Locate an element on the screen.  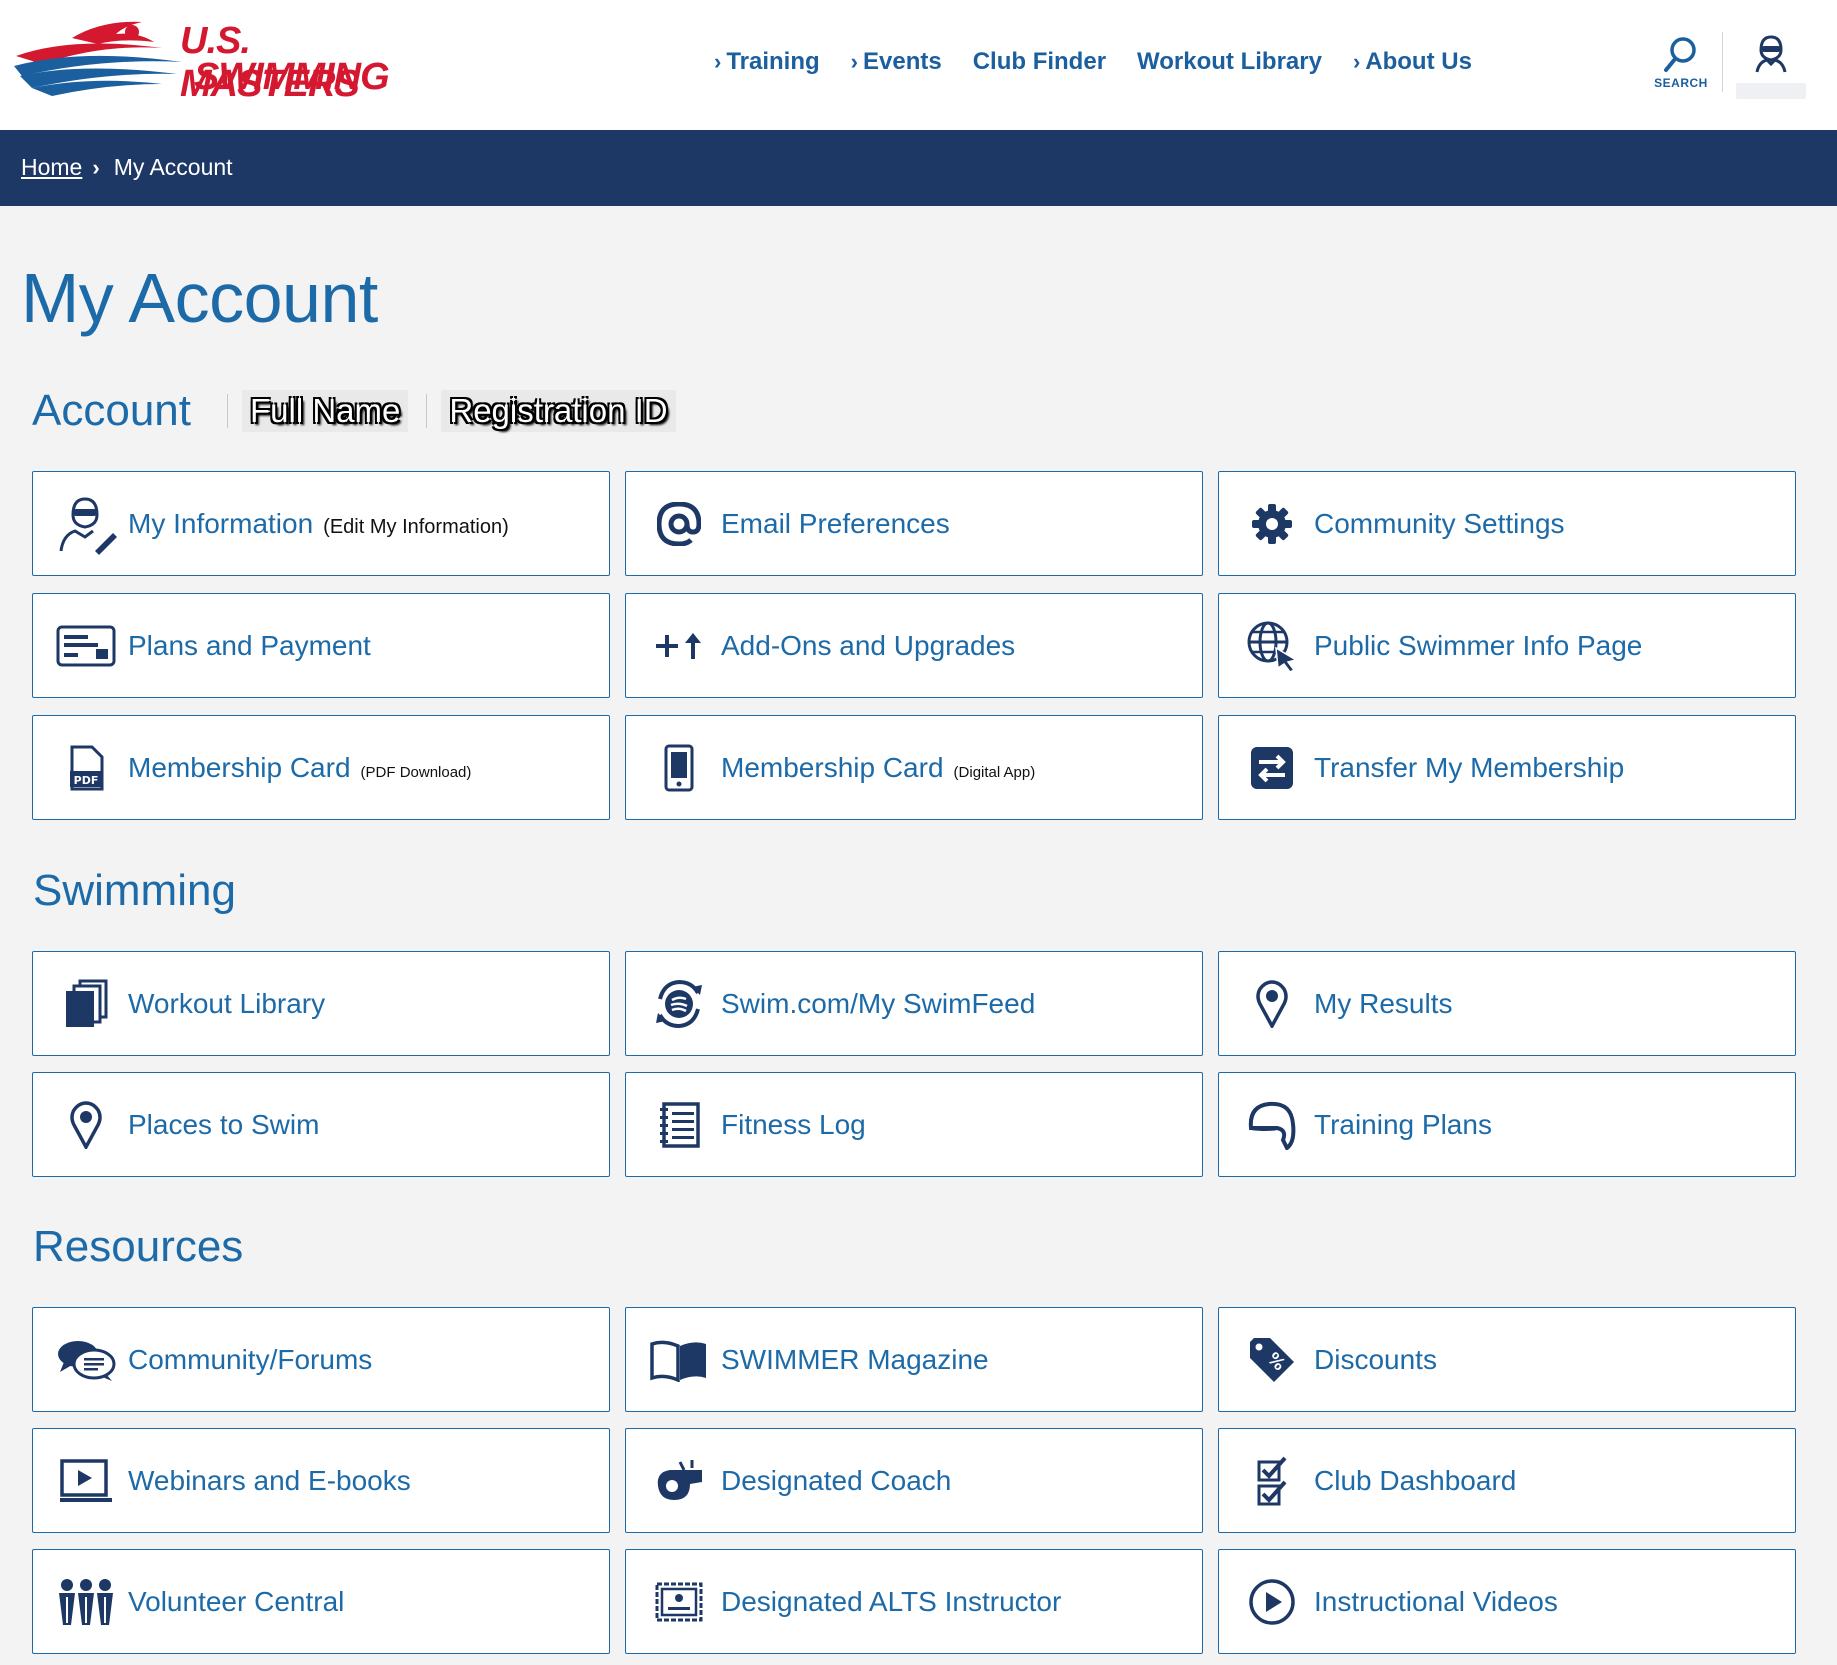
account-registration-id: Registration ID is located at coordinates (558, 411).